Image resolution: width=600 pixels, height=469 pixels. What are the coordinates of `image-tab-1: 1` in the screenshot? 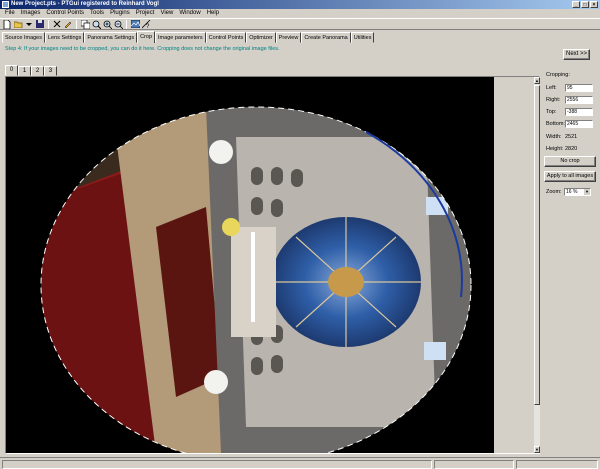 It's located at (24, 71).